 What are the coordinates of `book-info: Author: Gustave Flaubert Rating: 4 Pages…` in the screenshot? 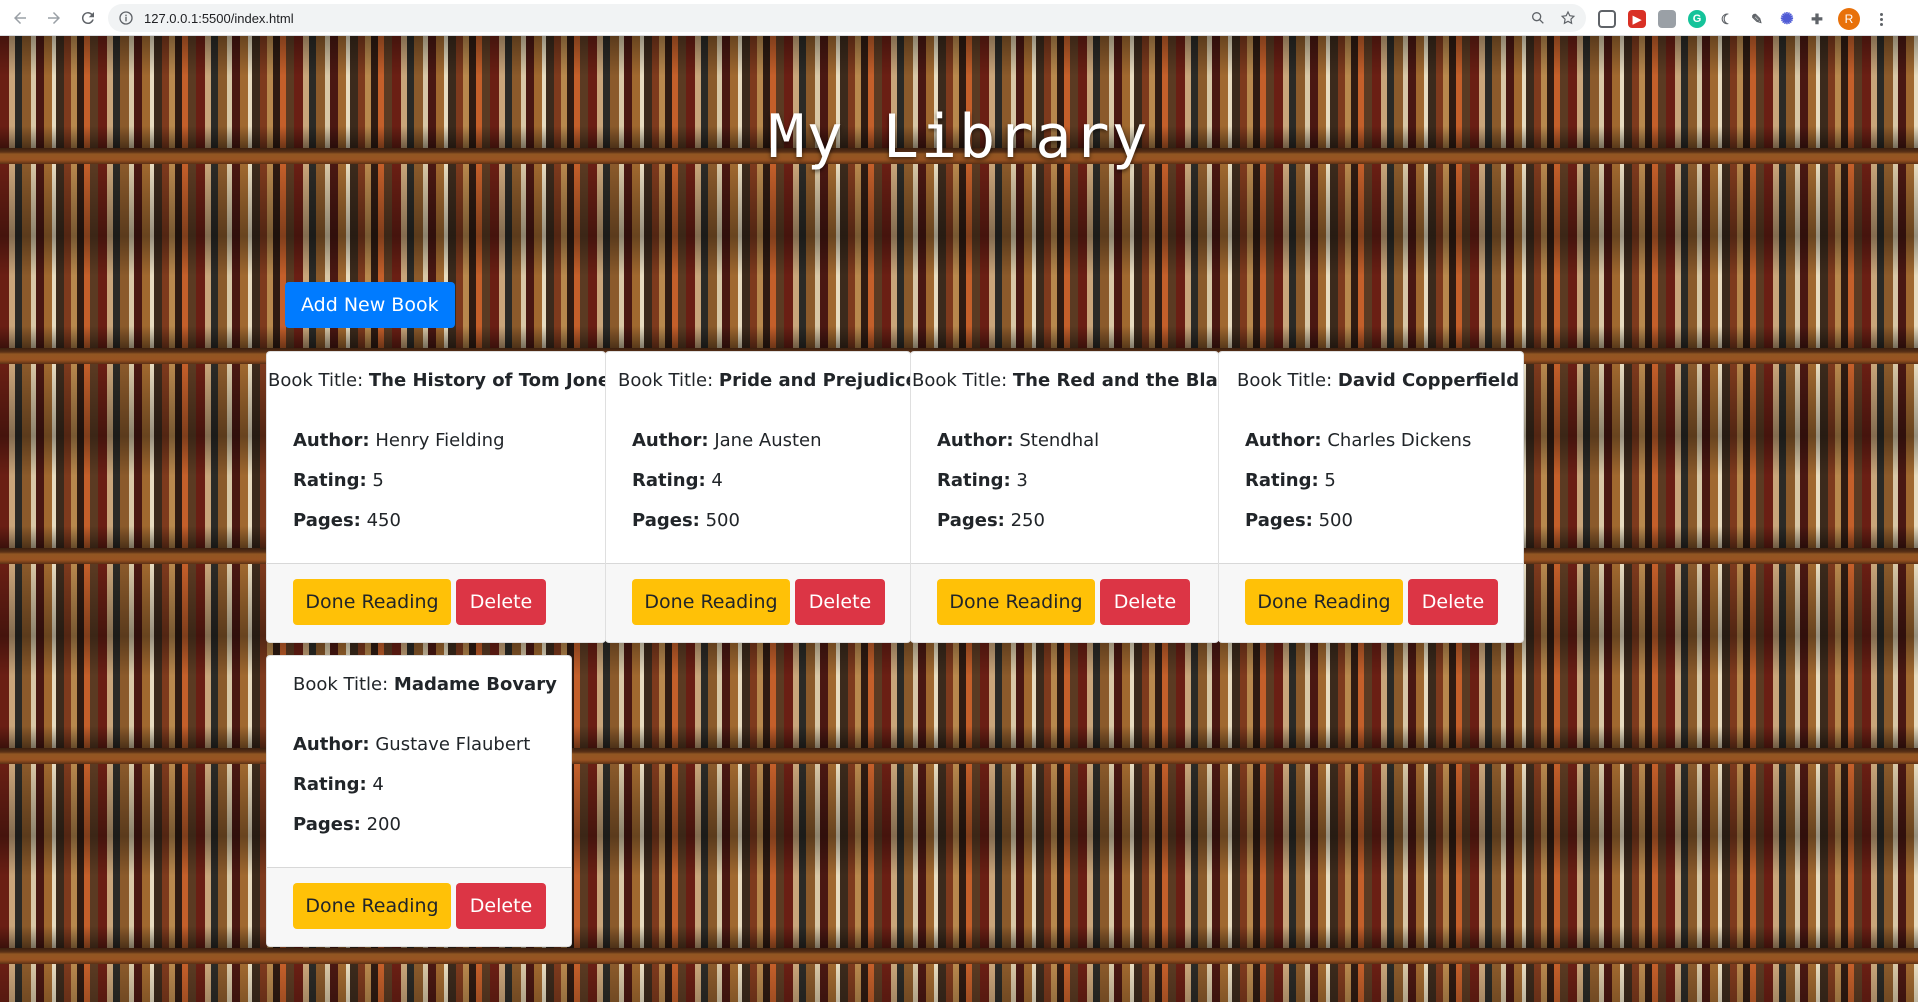 It's located at (411, 794).